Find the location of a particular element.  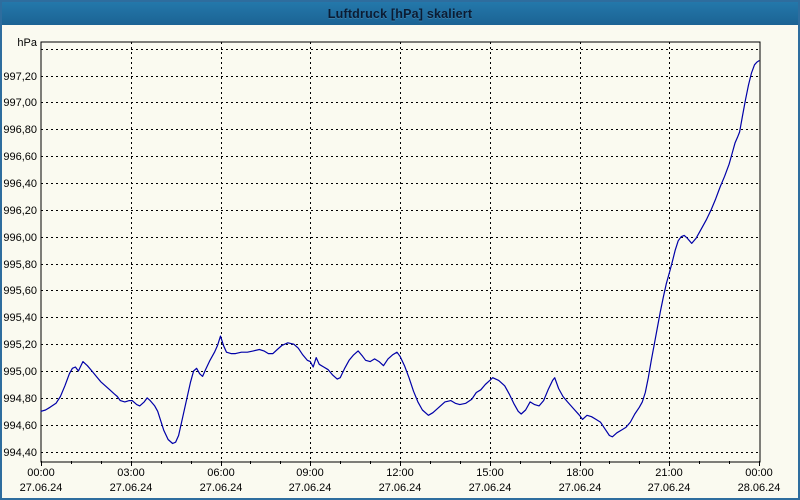

x-axis-time-label: 06:00 is located at coordinates (221, 473).